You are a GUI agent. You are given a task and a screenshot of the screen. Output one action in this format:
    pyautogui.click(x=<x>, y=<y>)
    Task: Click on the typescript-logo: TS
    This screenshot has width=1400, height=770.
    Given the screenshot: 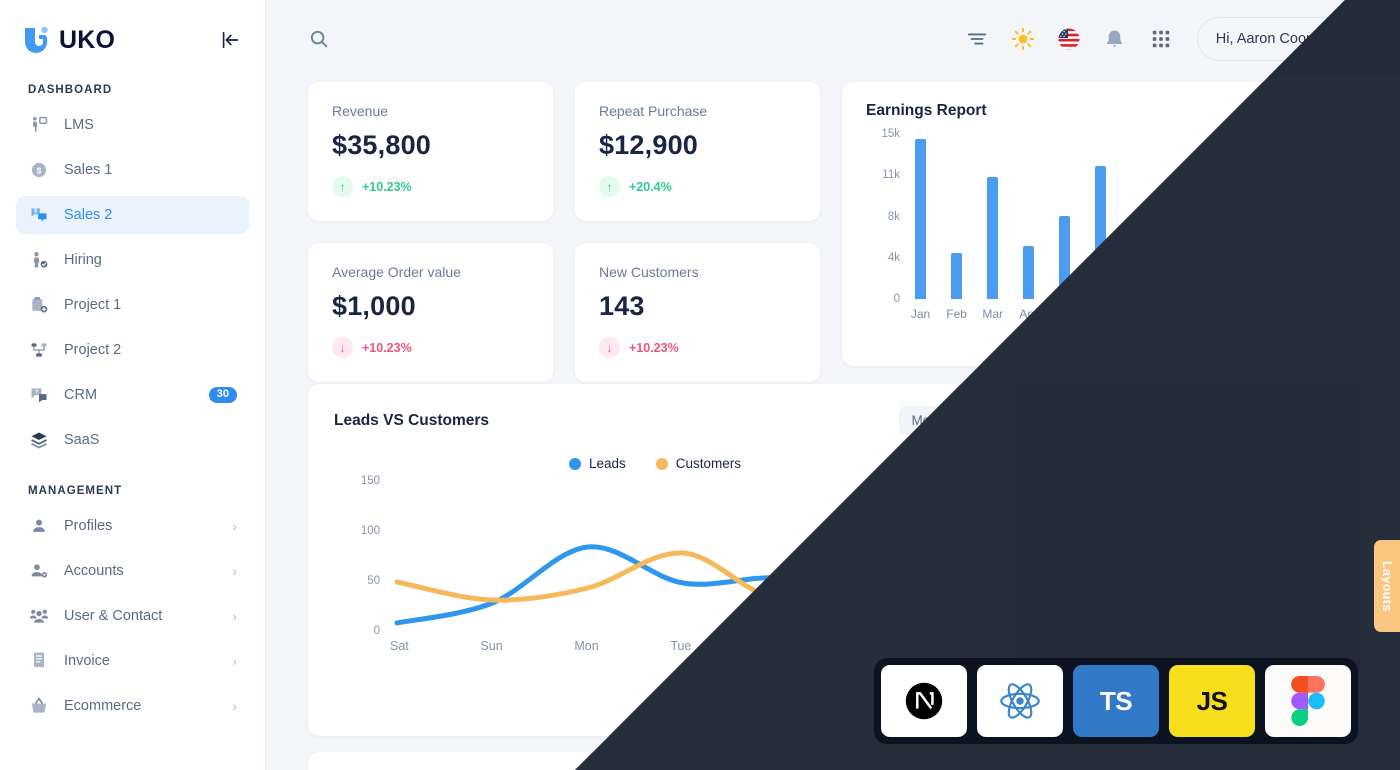 What is the action you would take?
    pyautogui.click(x=1116, y=701)
    